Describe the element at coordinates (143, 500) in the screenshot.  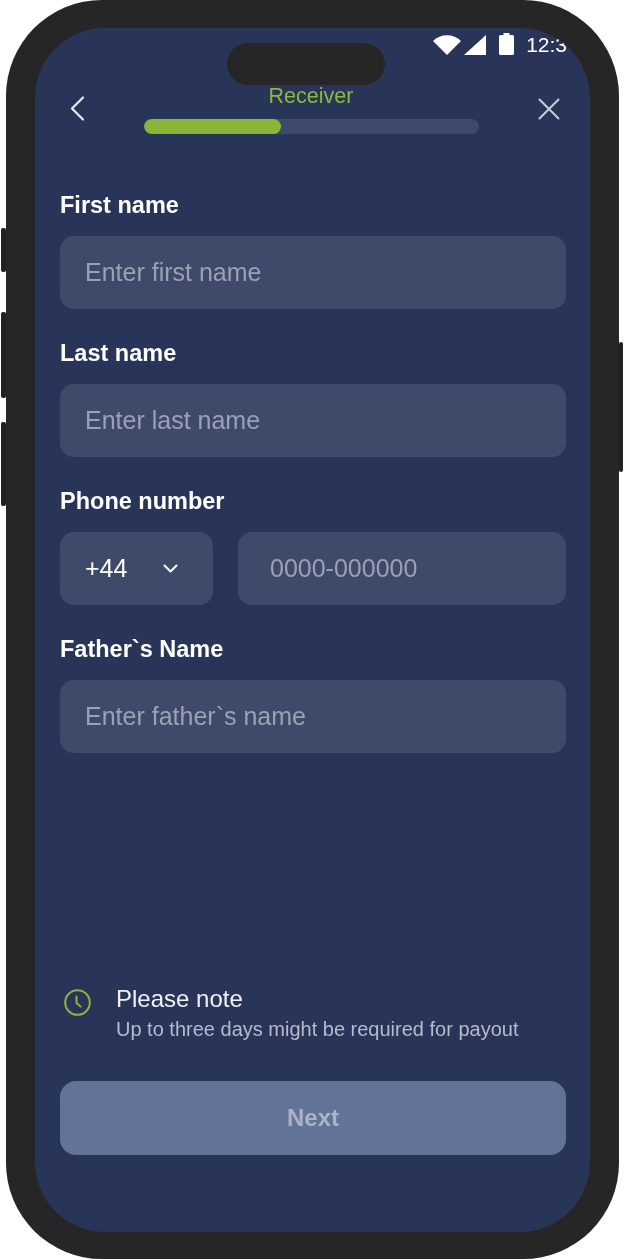
I see `field-label: Phone number` at that location.